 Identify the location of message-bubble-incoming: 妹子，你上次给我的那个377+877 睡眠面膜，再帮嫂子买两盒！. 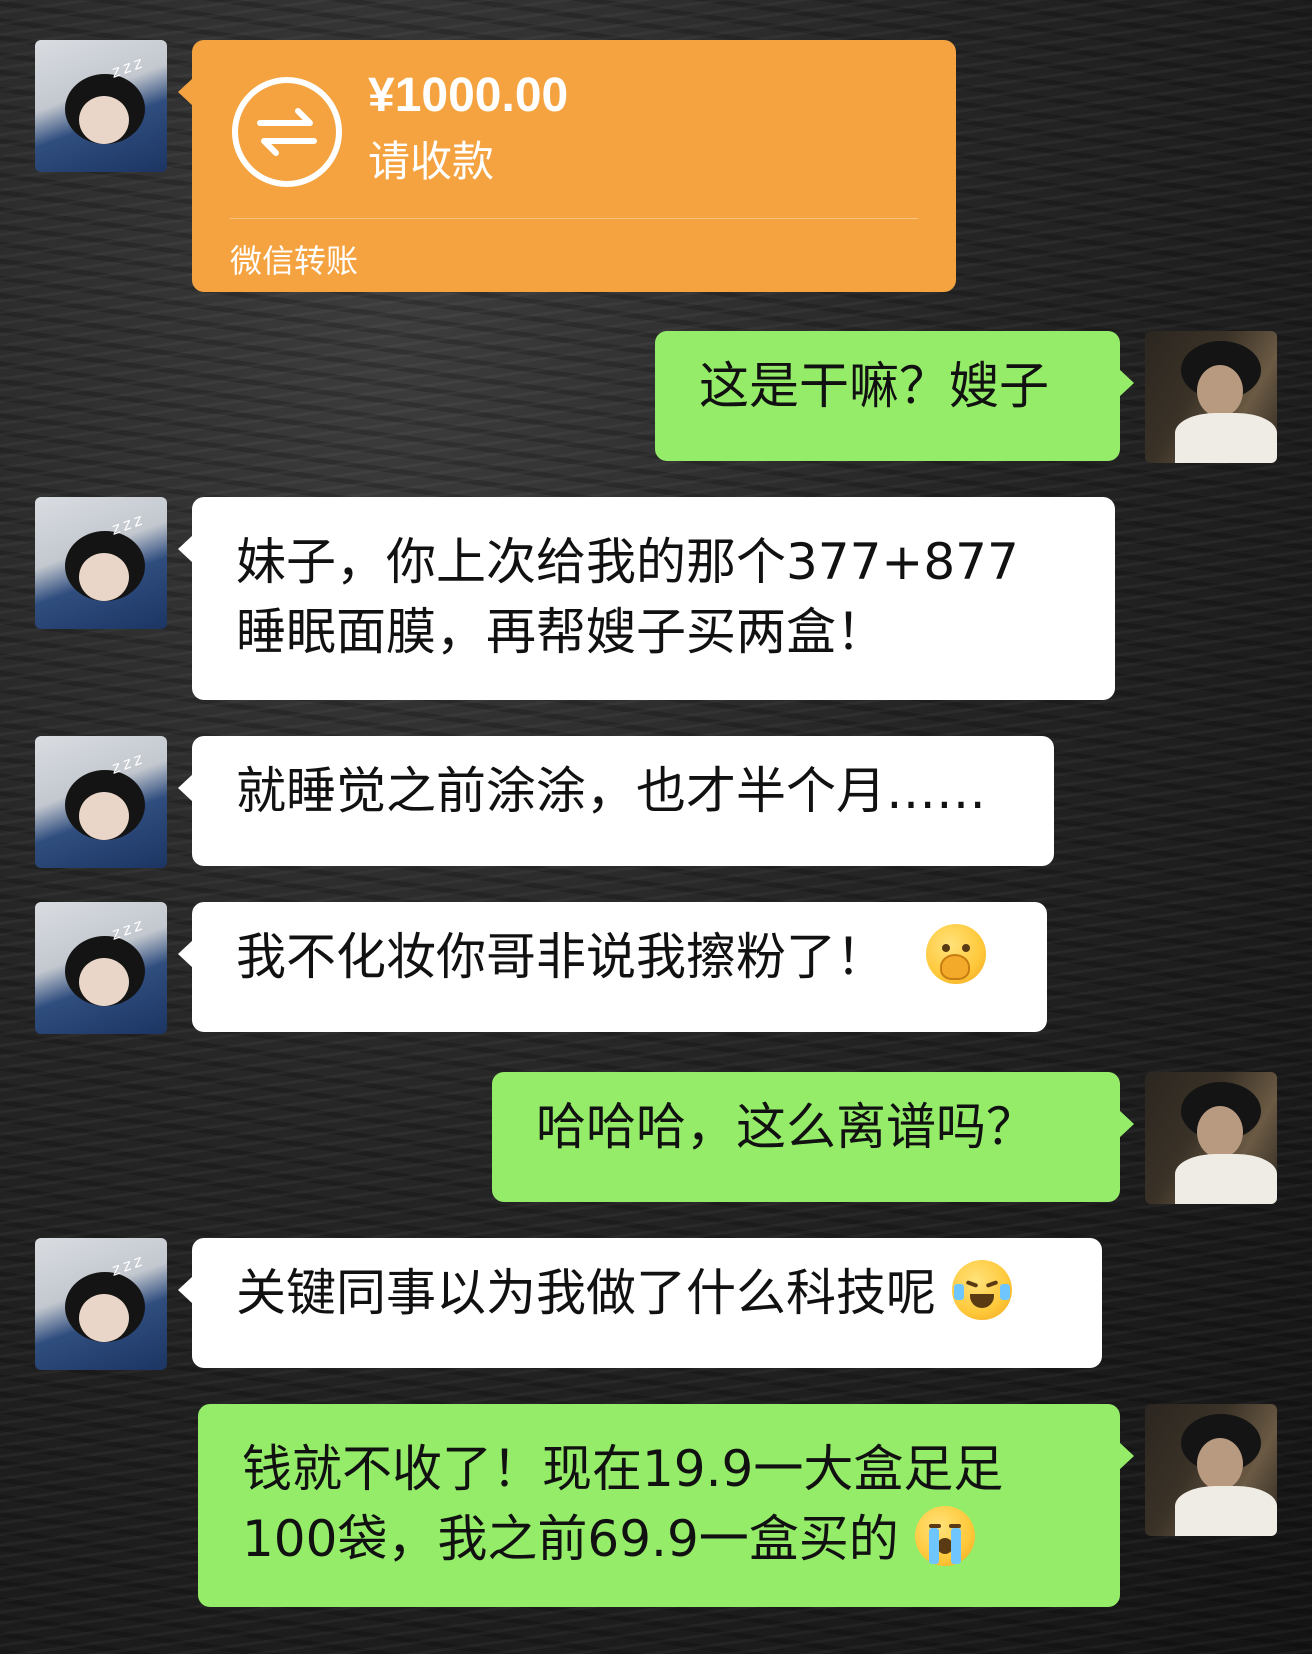
(646, 598).